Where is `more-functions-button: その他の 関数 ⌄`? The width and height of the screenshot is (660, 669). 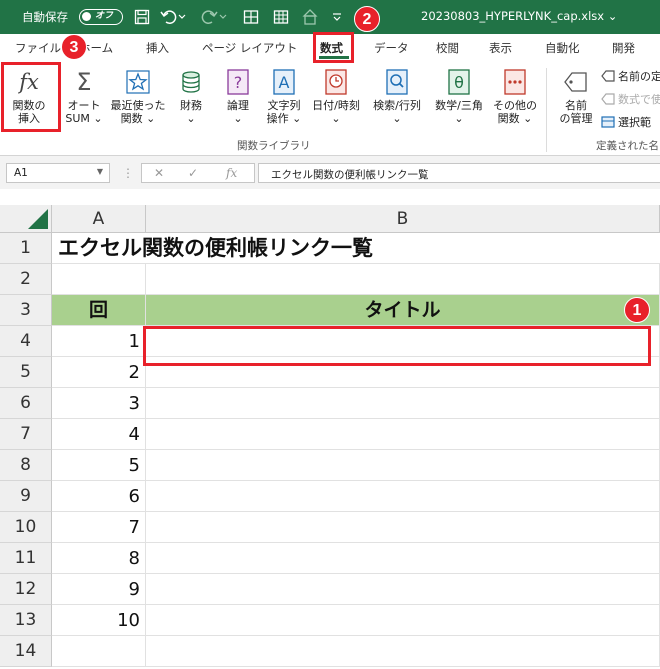
more-functions-button: その他の 関数 ⌄ is located at coordinates (515, 94).